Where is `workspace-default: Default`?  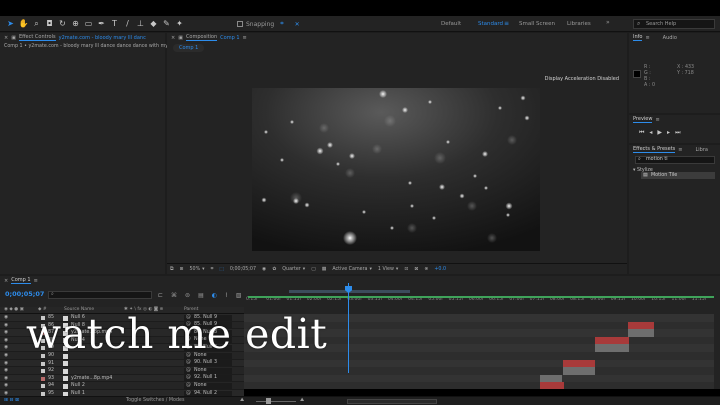 workspace-default: Default is located at coordinates (451, 24).